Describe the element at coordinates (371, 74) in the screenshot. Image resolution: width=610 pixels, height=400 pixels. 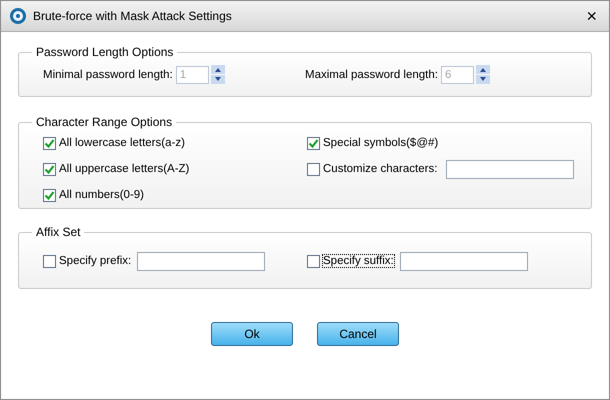
I see `field-label: Maximal password length:` at that location.